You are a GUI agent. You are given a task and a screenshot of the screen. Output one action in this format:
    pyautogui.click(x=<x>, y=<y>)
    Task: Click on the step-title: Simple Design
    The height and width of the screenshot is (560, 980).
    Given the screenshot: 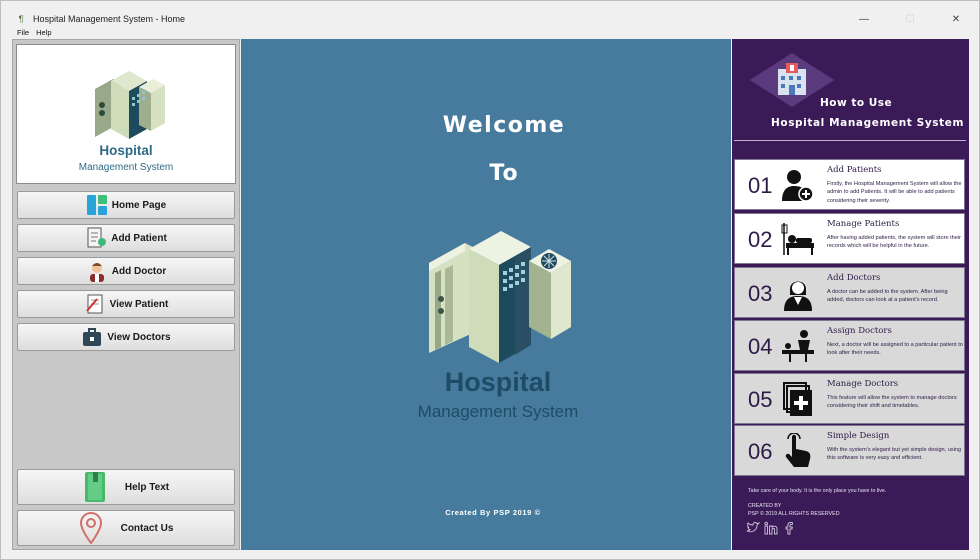 What is the action you would take?
    pyautogui.click(x=858, y=436)
    